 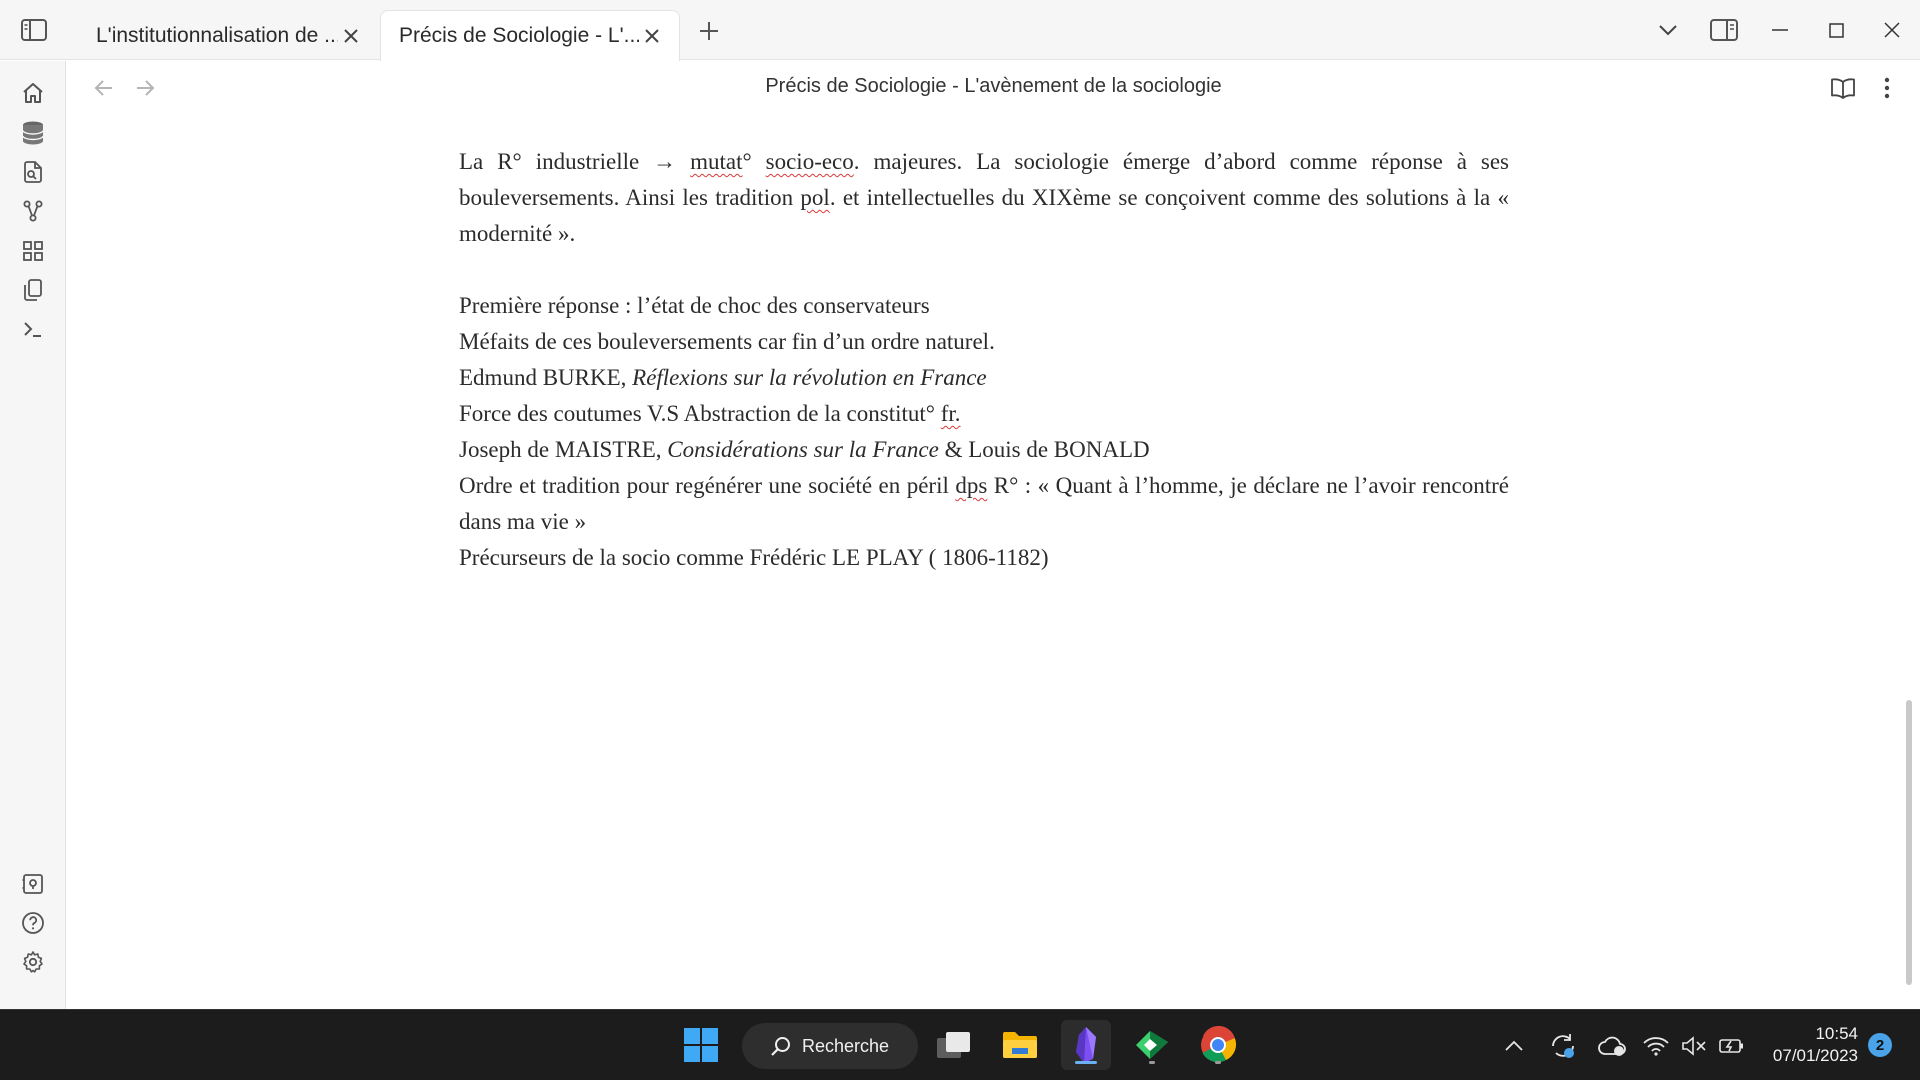 I want to click on more-vertical-icon, so click(x=1887, y=88).